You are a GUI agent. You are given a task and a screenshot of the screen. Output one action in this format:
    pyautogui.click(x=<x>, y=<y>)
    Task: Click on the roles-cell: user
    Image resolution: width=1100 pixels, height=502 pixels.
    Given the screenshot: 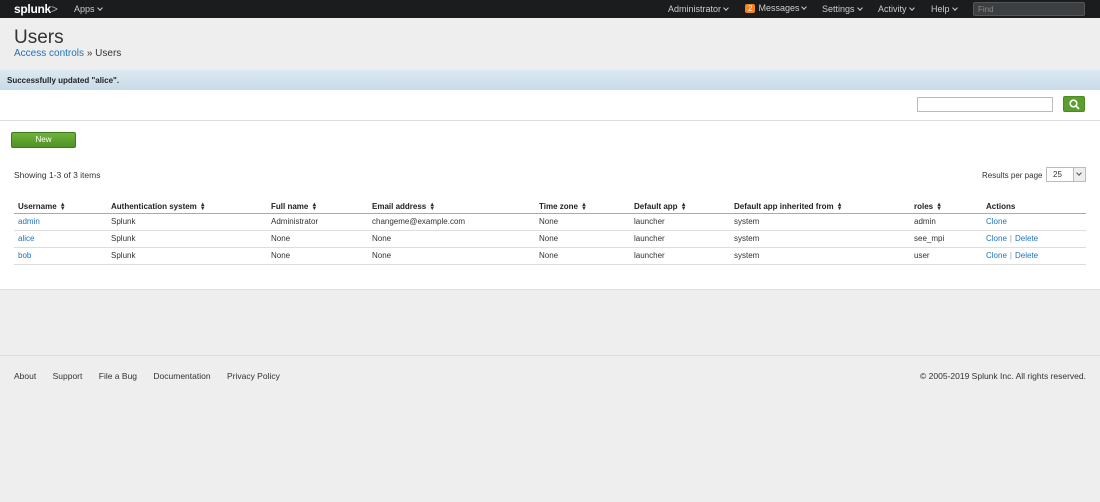 What is the action you would take?
    pyautogui.click(x=946, y=256)
    